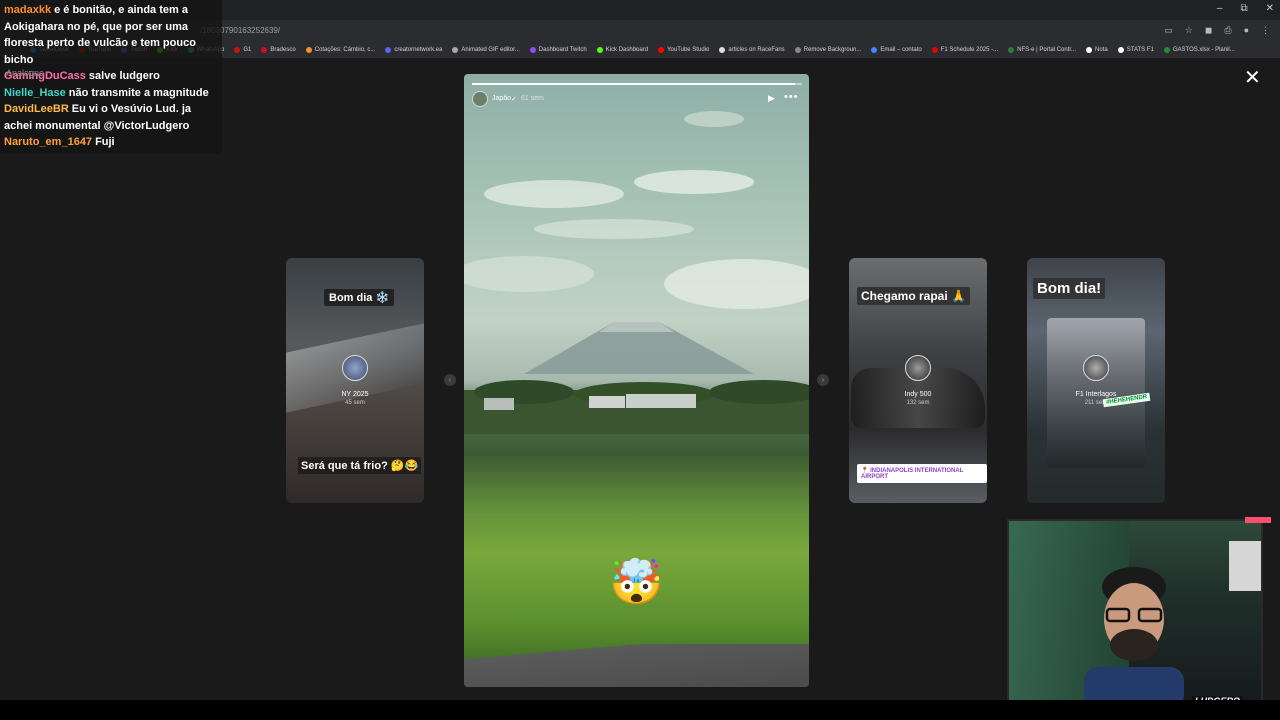 This screenshot has height=720, width=1280. Describe the element at coordinates (636, 210) in the screenshot. I see `clouds-image` at that location.